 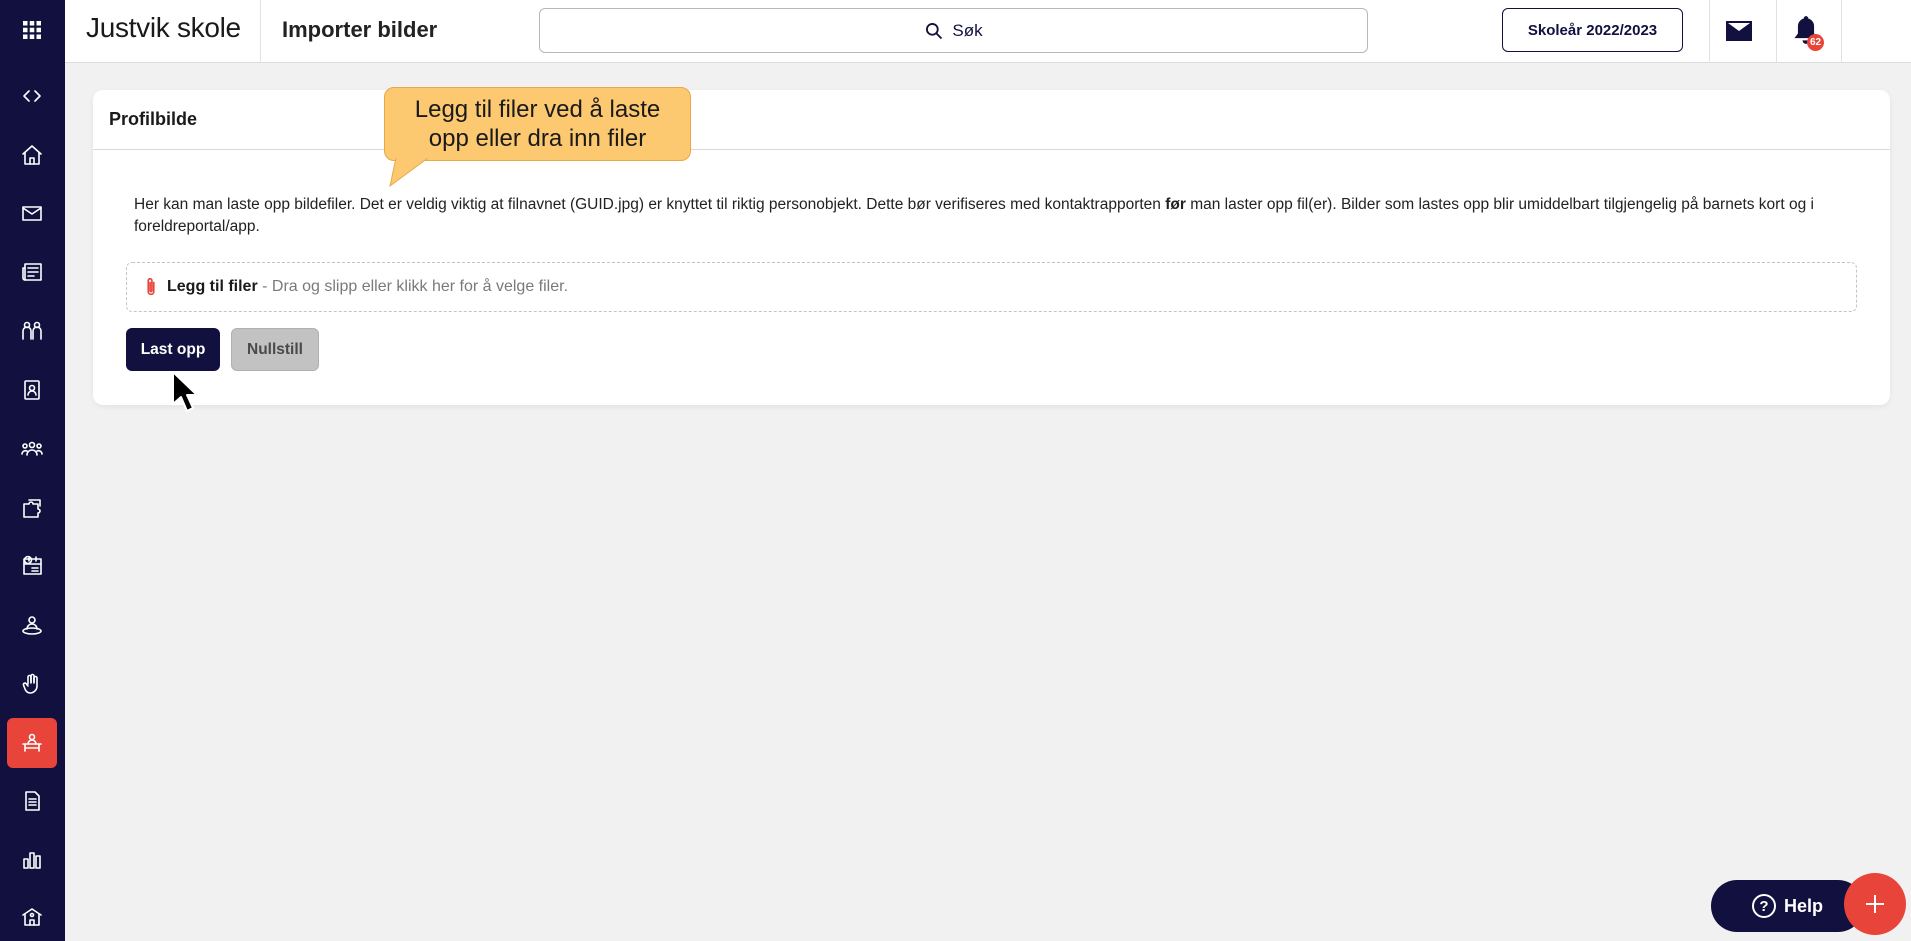 I want to click on puzzle-icon, so click(x=32, y=508).